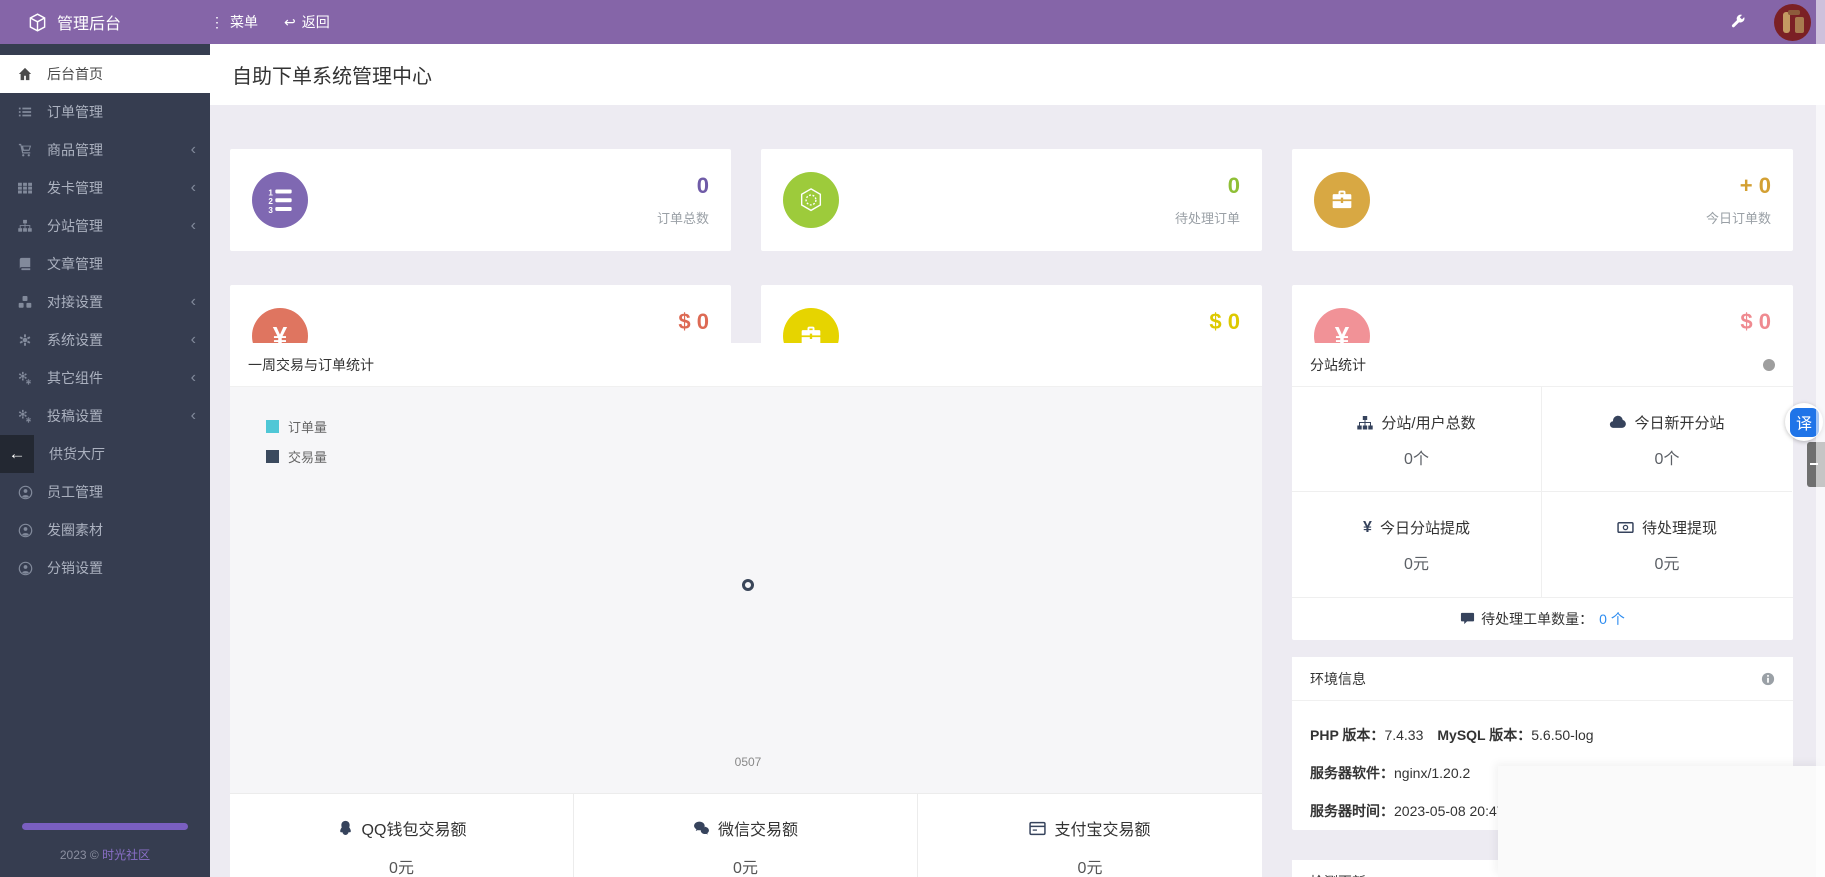  I want to click on vertical-scrollbar, so click(1820, 438).